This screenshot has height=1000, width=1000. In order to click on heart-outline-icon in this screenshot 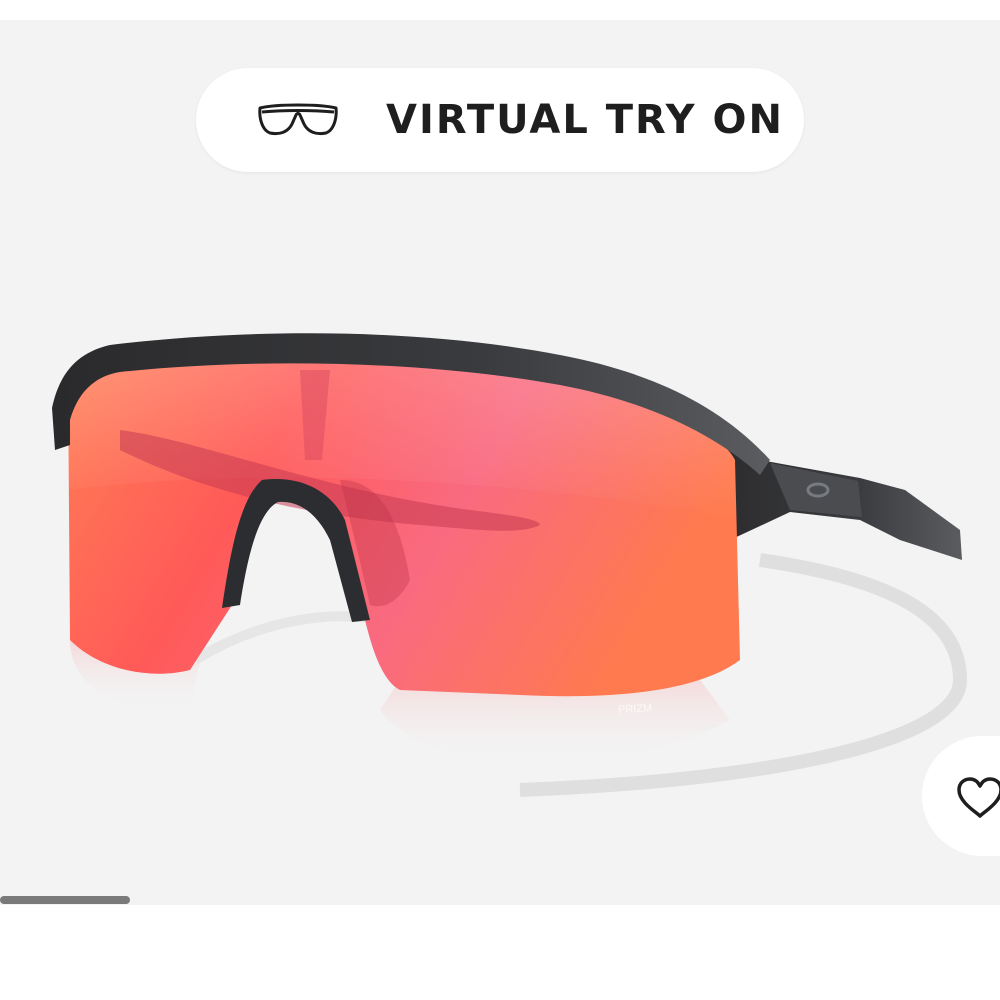, I will do `click(978, 797)`.